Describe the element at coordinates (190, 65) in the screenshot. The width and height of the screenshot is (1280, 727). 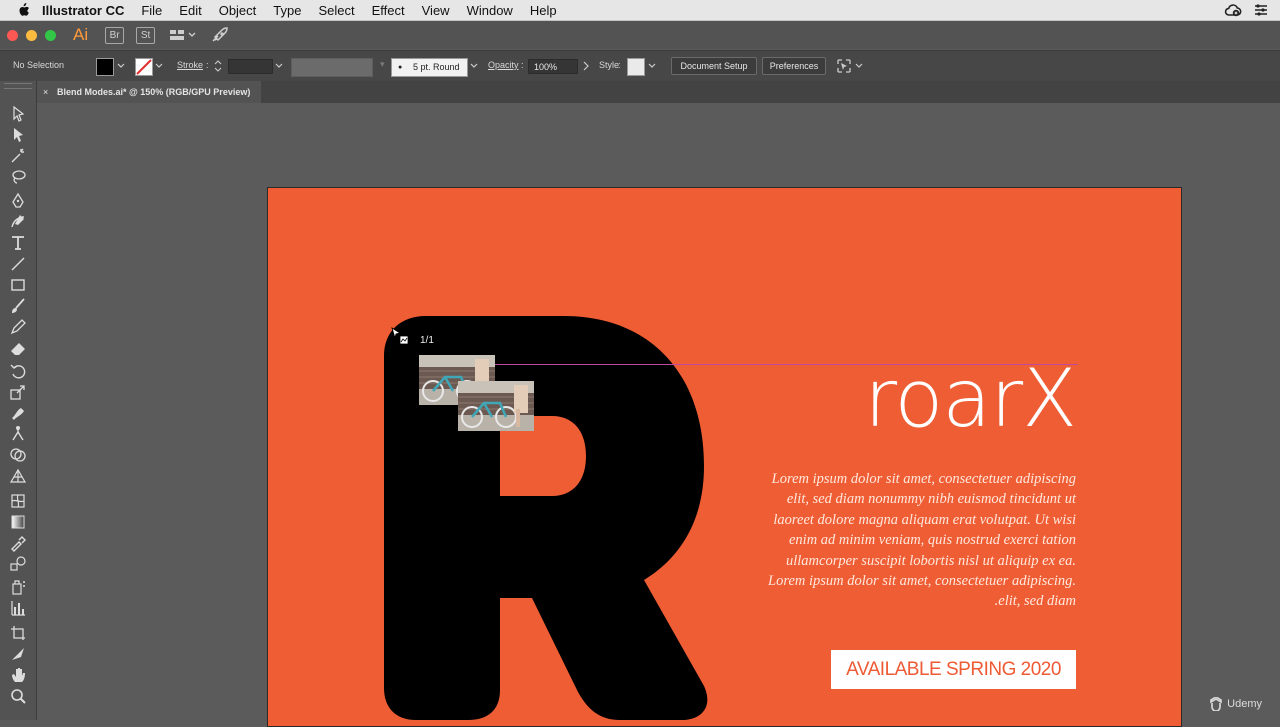
I see `stroke-label: Stroke` at that location.